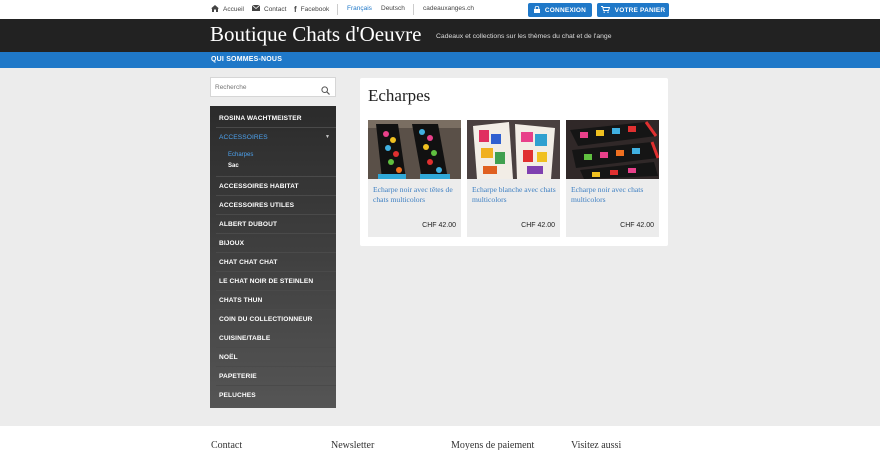 The width and height of the screenshot is (880, 450). What do you see at coordinates (565, 10) in the screenshot?
I see `login-button-label: CONNEXION` at bounding box center [565, 10].